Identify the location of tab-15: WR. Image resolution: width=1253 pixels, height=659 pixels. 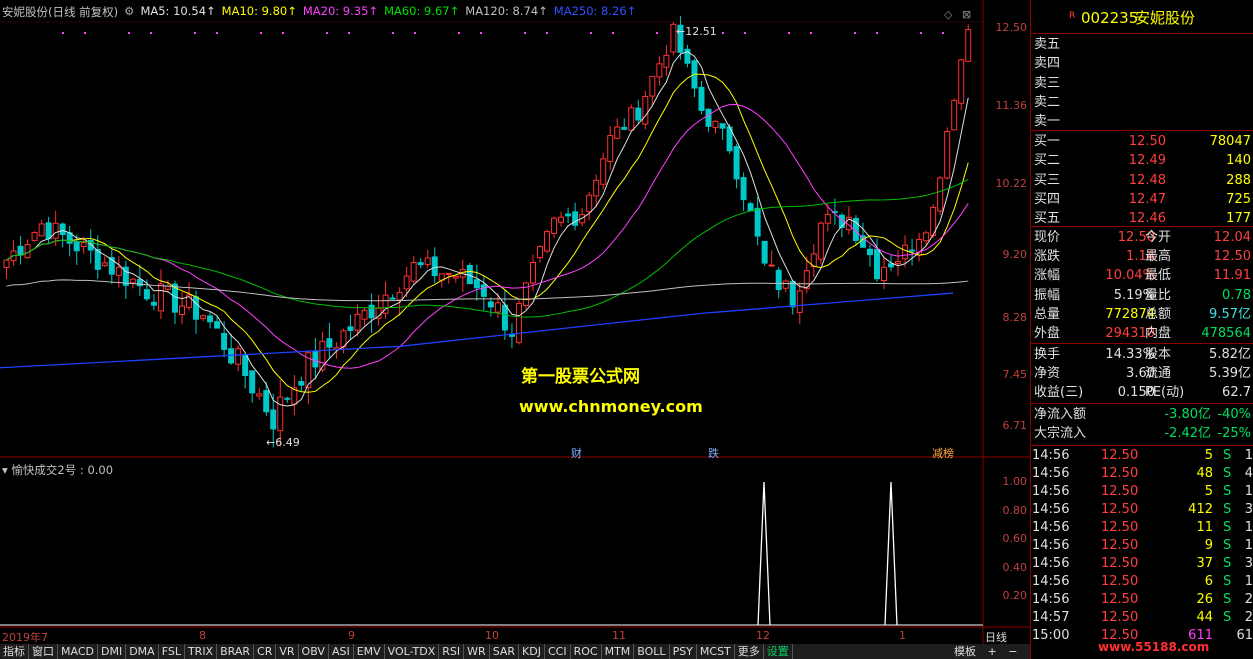
(477, 651).